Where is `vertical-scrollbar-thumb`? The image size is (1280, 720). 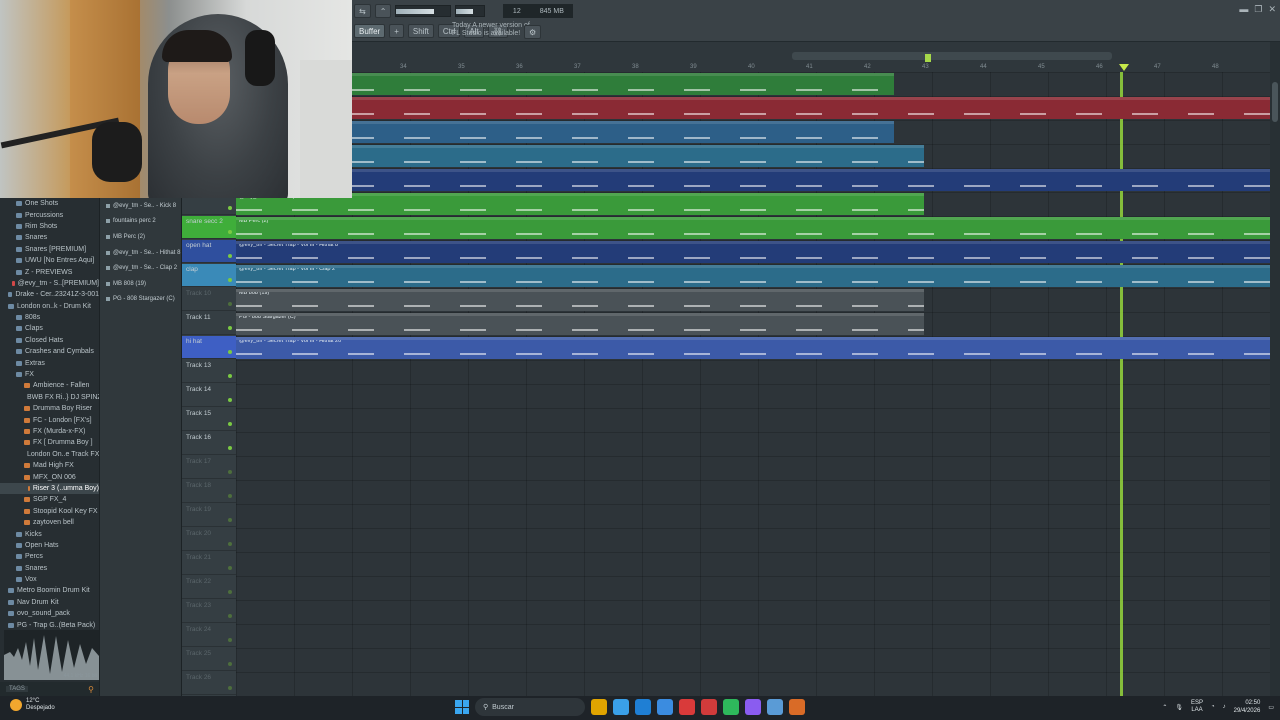 vertical-scrollbar-thumb is located at coordinates (1275, 102).